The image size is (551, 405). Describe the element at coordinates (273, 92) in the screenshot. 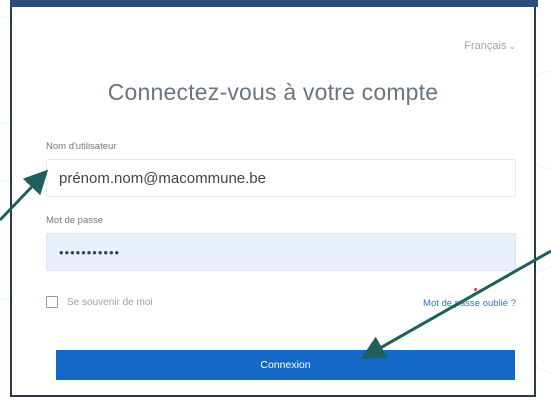

I see `page-title: Connectez-vous à votre compte` at that location.